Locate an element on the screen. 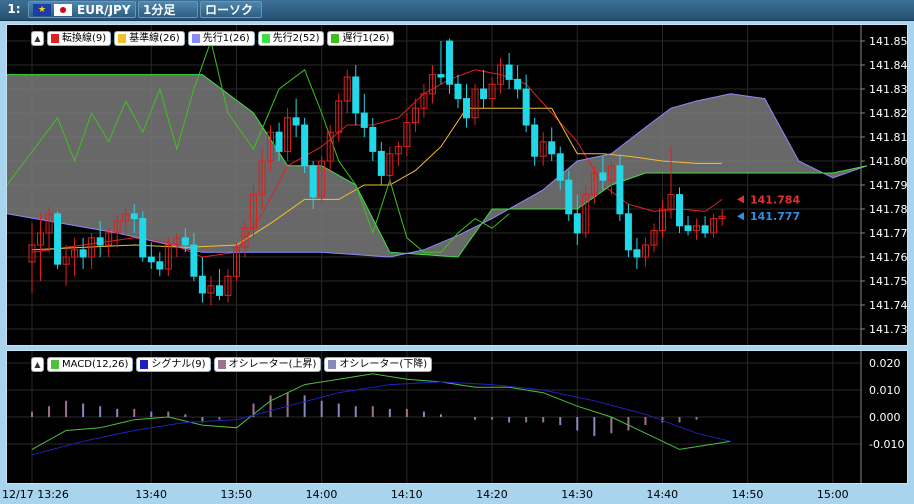 This screenshot has width=914, height=504. symbol-selector: ★ EUR/JPY is located at coordinates (82, 9).